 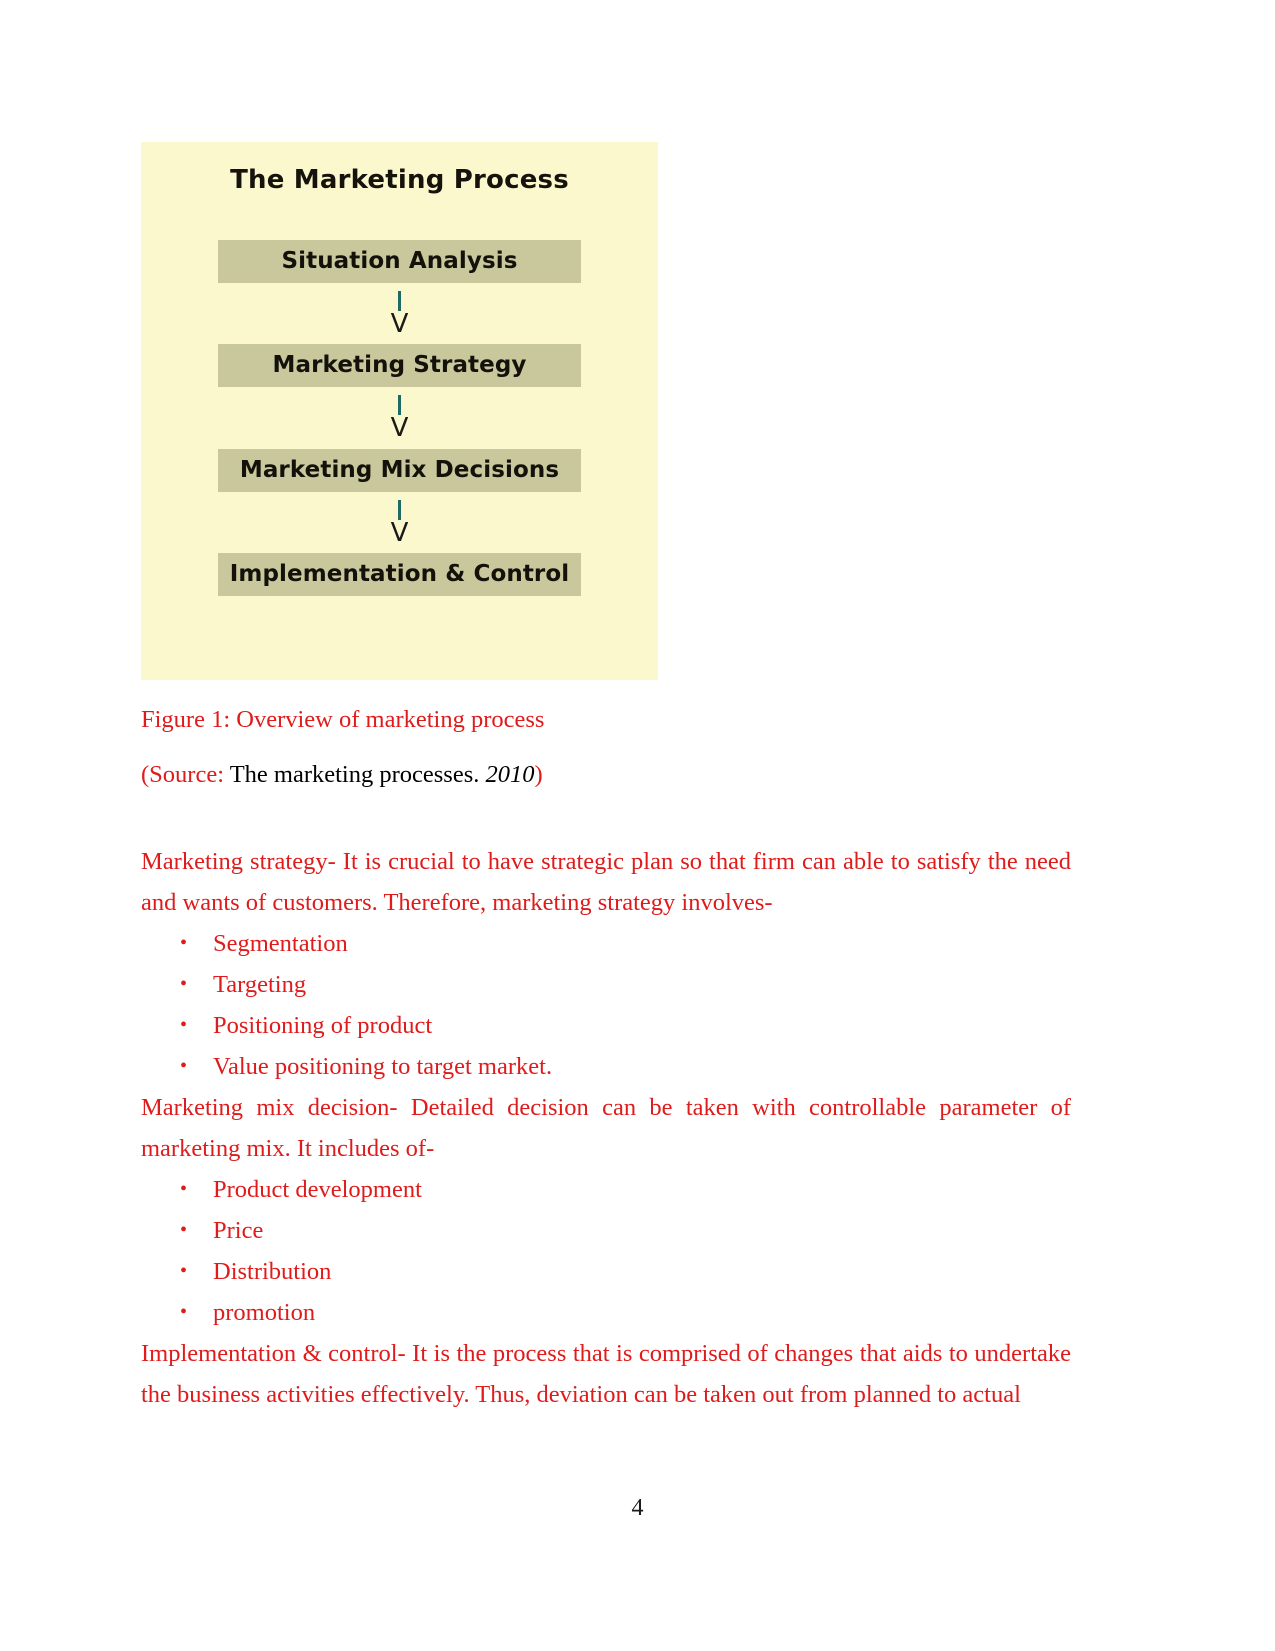 I want to click on list-item-label: Price, so click(x=238, y=1230).